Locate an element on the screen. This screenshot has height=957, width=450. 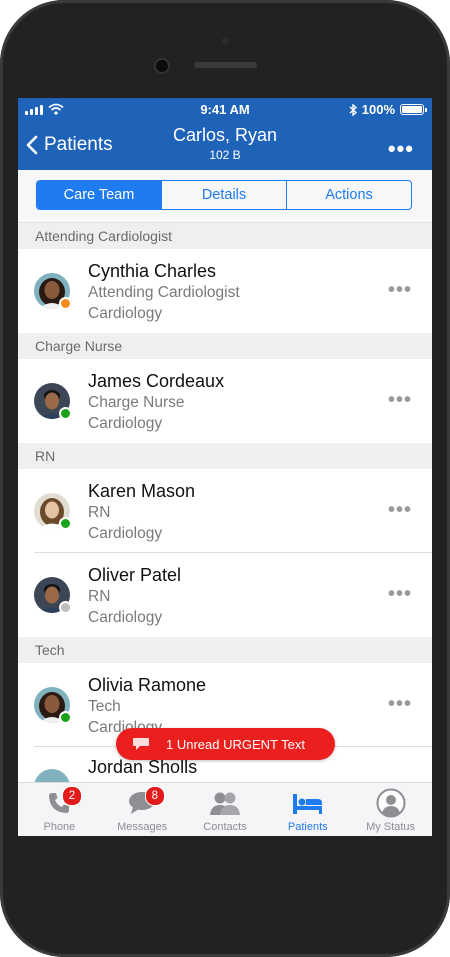
tab-phone: 2 Phone is located at coordinates (59, 809).